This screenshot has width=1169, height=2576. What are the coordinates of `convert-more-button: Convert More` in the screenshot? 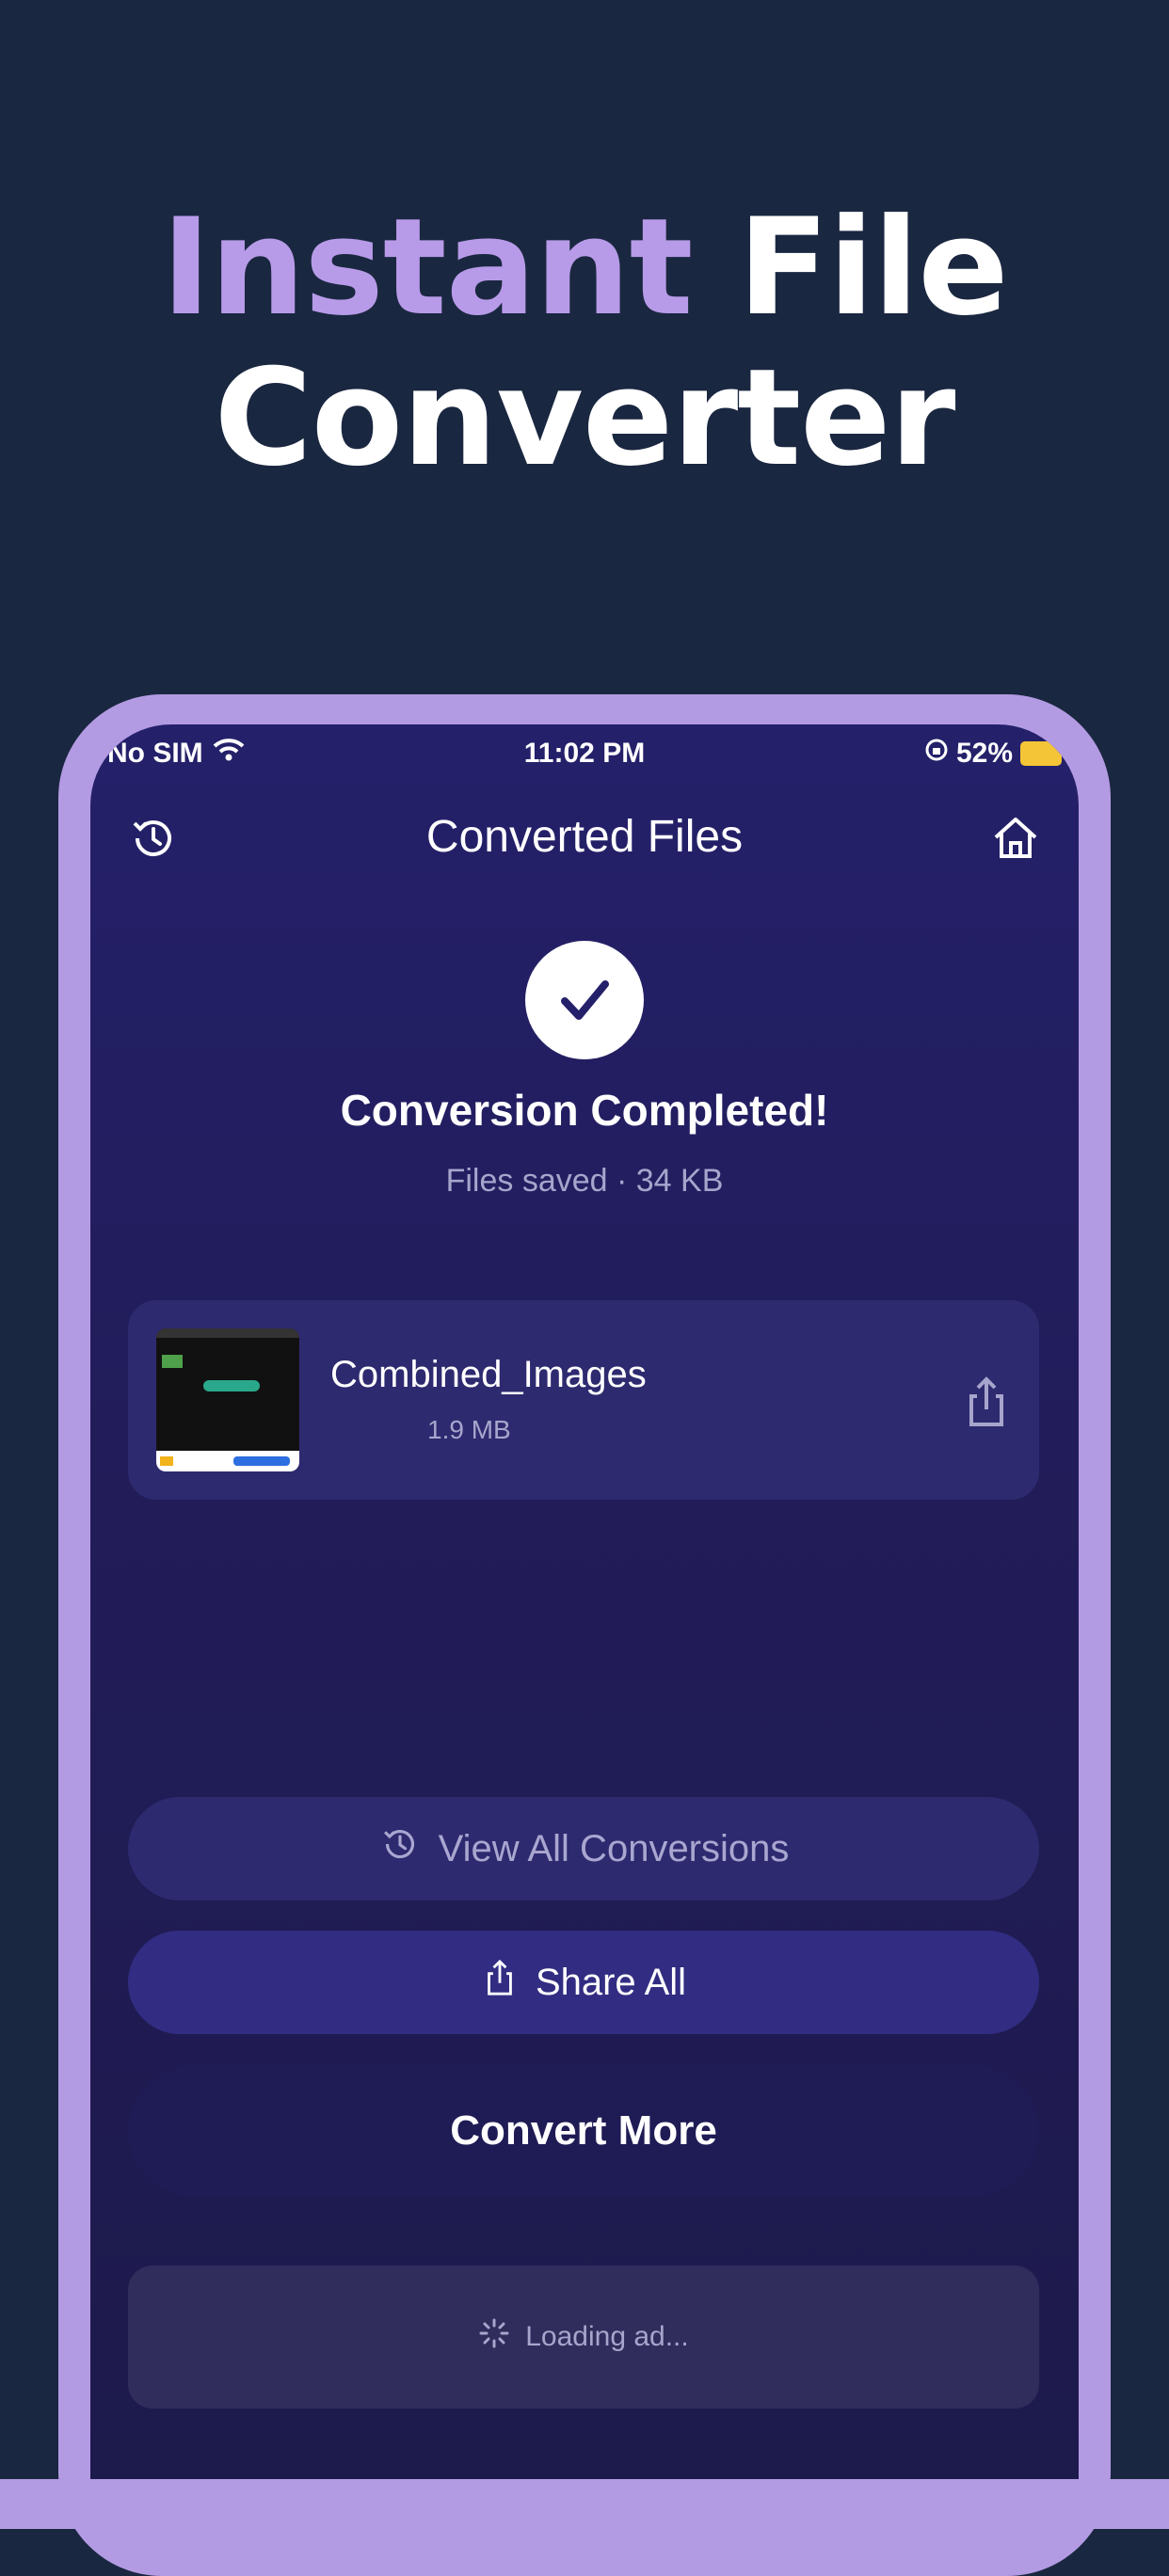 It's located at (583, 2131).